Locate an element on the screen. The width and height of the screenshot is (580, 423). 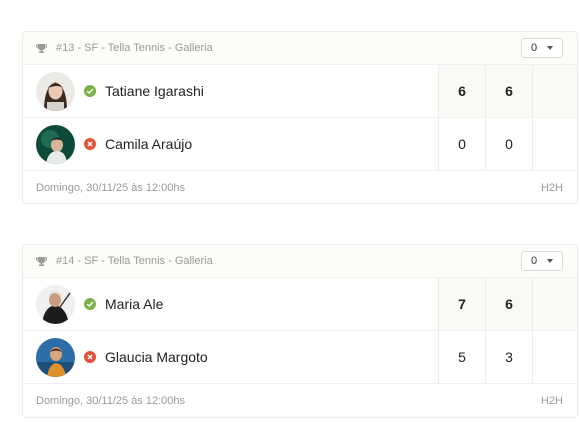
set-score: 7 is located at coordinates (461, 304).